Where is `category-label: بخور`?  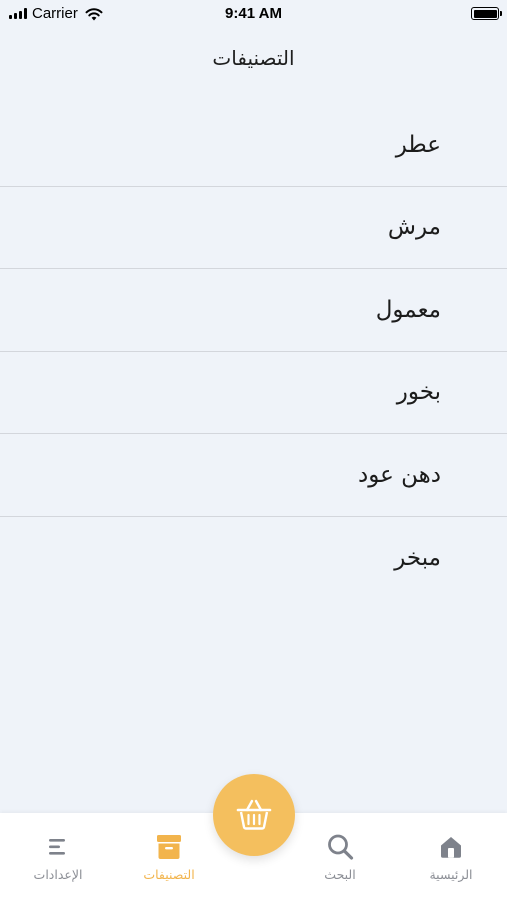
category-label: بخور is located at coordinates (418, 392).